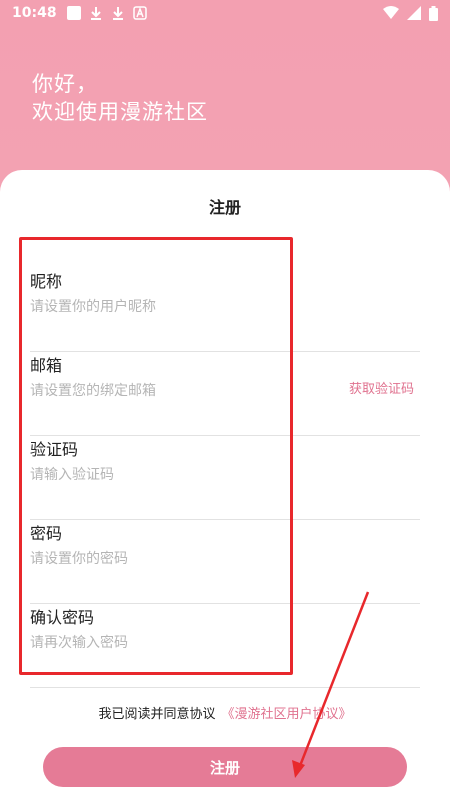 This screenshot has height=800, width=450. Describe the element at coordinates (46, 365) in the screenshot. I see `email-label: 邮箱` at that location.